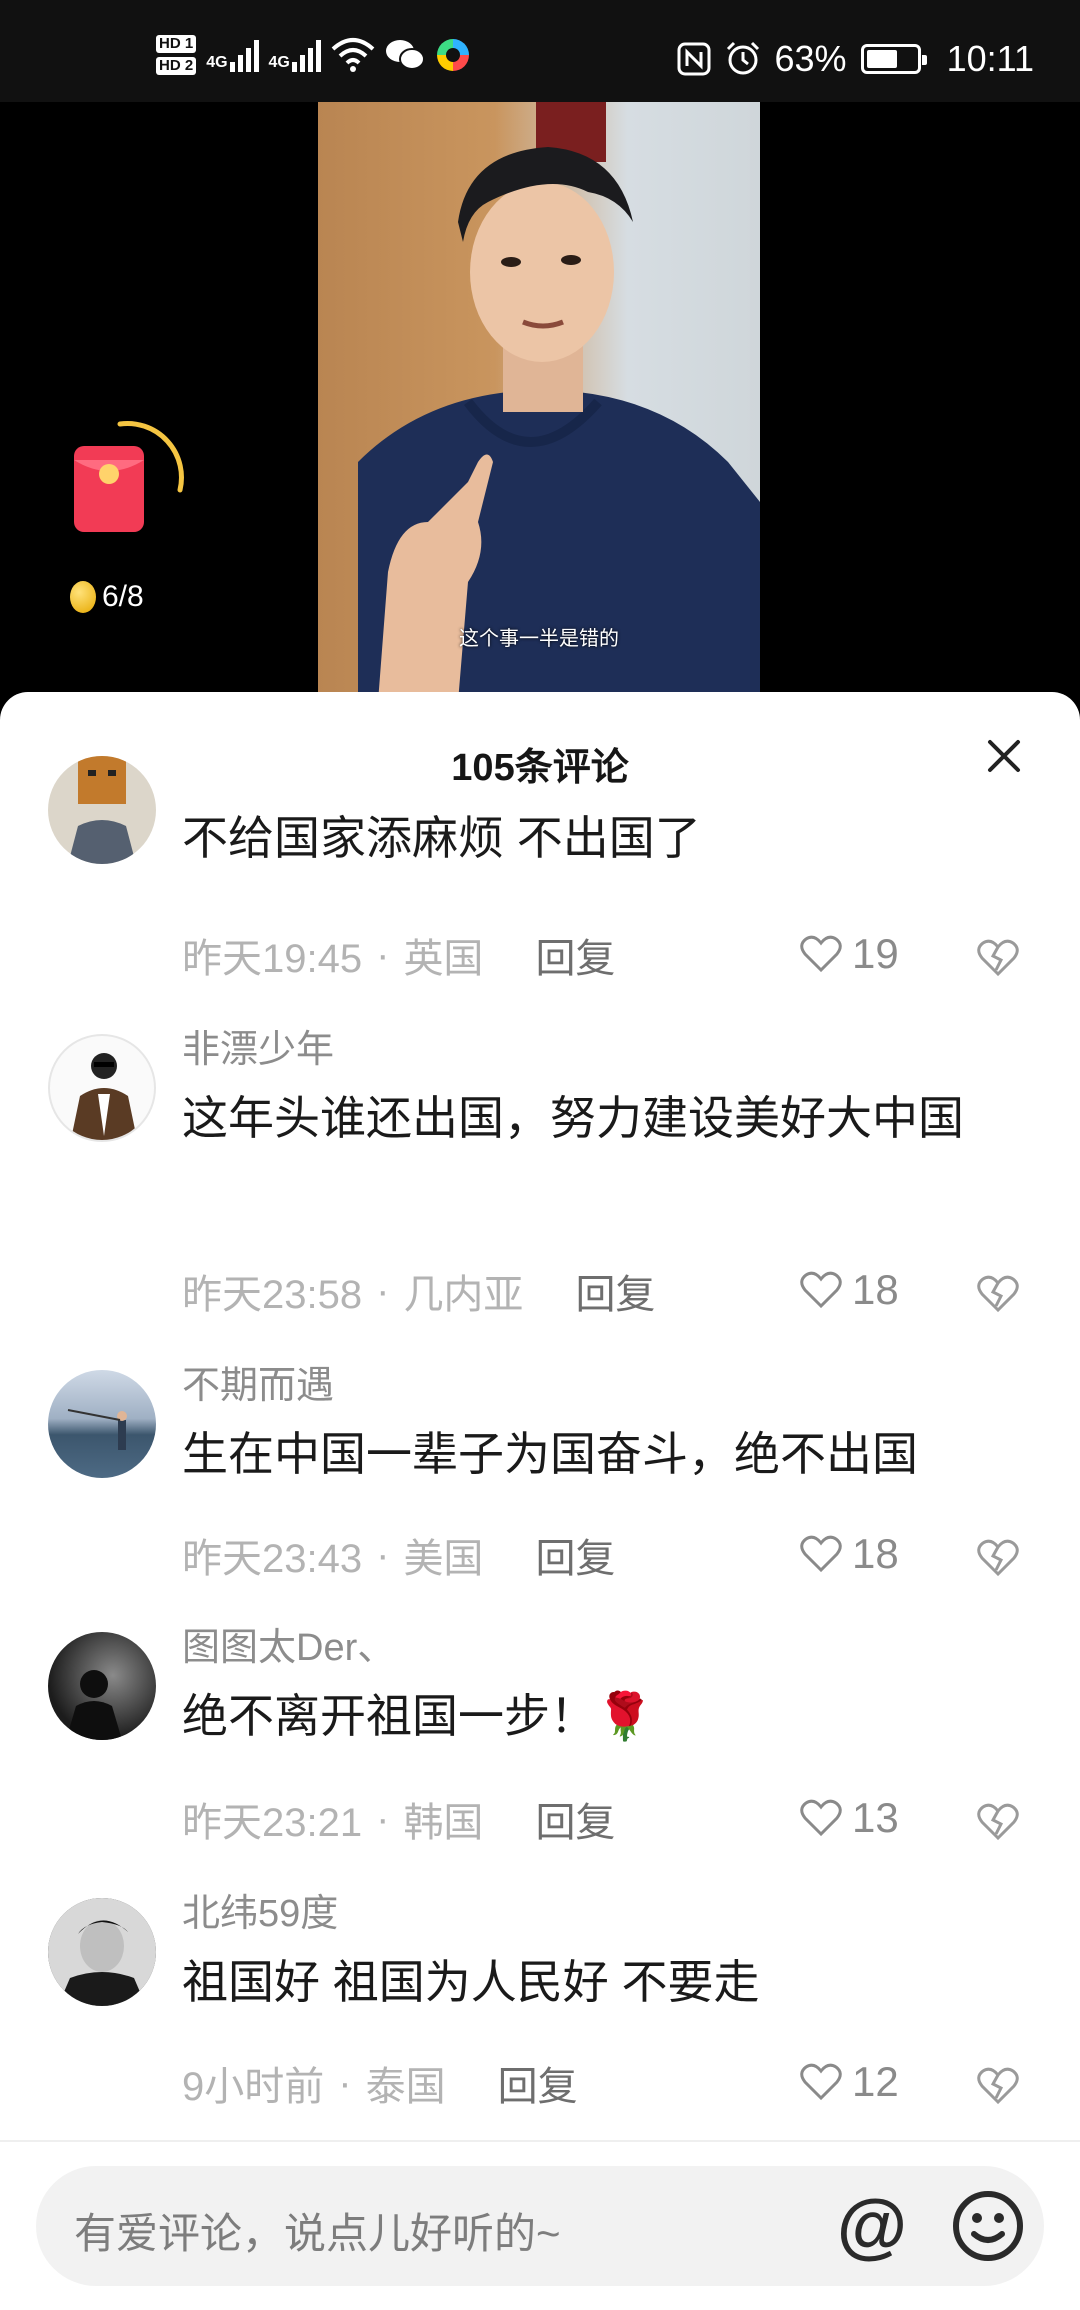 This screenshot has height=2310, width=1080. Describe the element at coordinates (539, 639) in the screenshot. I see `video-subtitle: 这个事一半是错的` at that location.